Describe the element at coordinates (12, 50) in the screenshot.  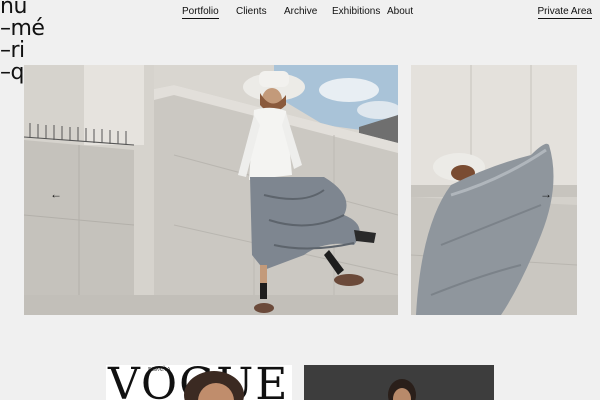
I see `logo-line-3: –ri` at that location.